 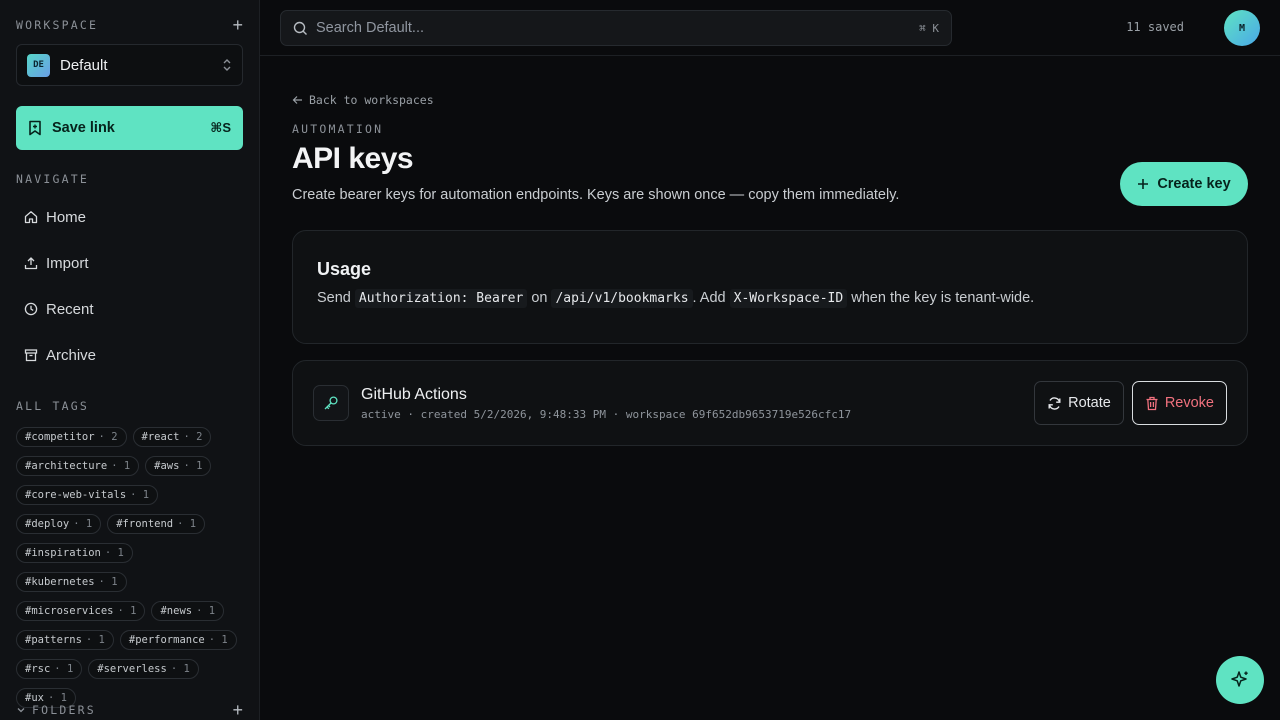 I want to click on tag-name: #core-web-vitals, so click(x=76, y=495).